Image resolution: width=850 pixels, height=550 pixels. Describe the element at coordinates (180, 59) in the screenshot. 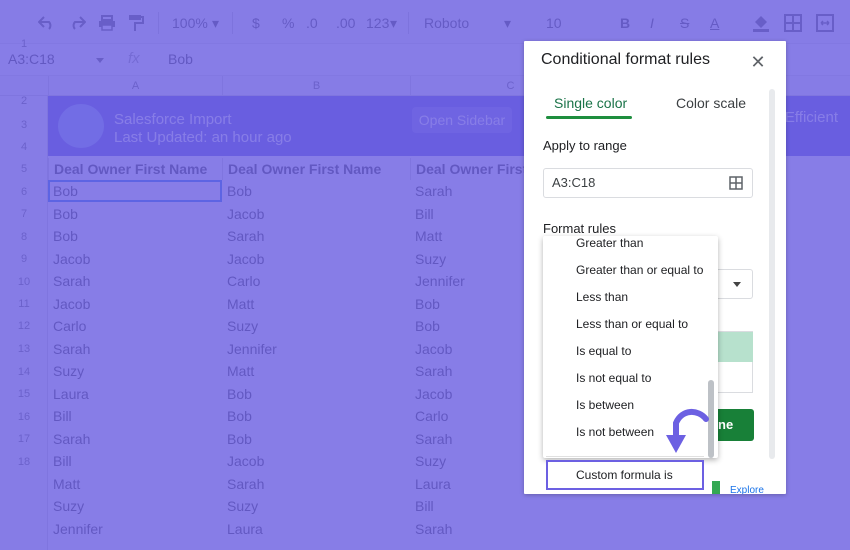

I see `formula-input: Bob` at that location.